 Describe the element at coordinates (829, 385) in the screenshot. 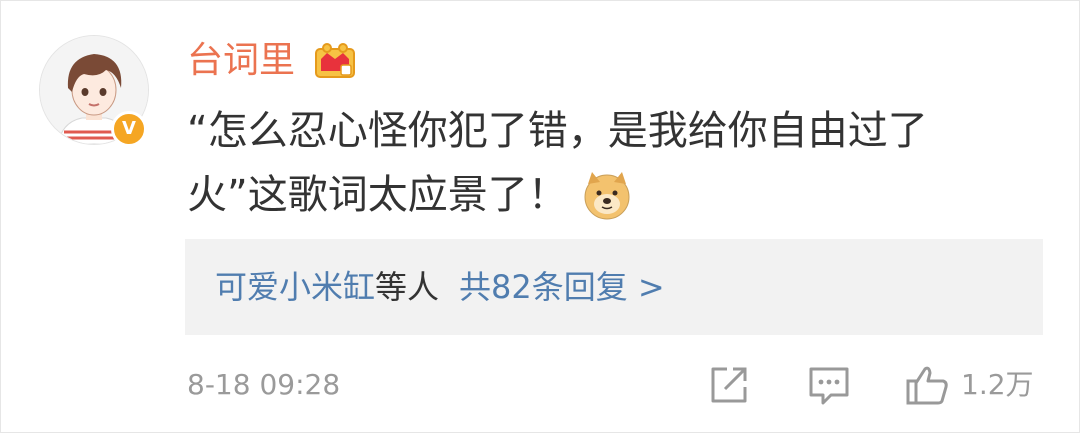

I see `comment-icon` at that location.